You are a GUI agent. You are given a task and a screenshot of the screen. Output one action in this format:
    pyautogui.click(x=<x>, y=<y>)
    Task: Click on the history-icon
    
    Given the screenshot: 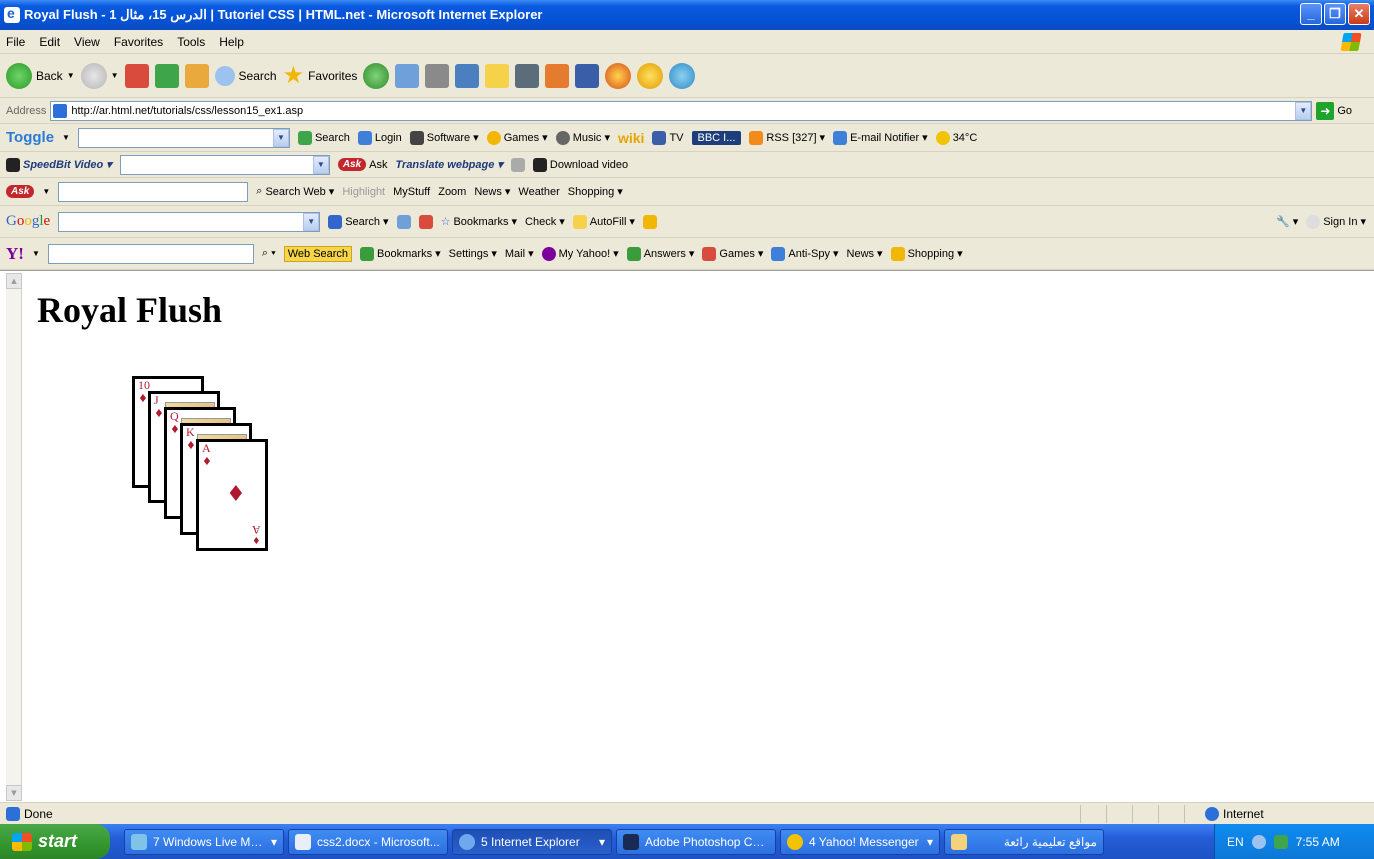 What is the action you would take?
    pyautogui.click(x=376, y=75)
    